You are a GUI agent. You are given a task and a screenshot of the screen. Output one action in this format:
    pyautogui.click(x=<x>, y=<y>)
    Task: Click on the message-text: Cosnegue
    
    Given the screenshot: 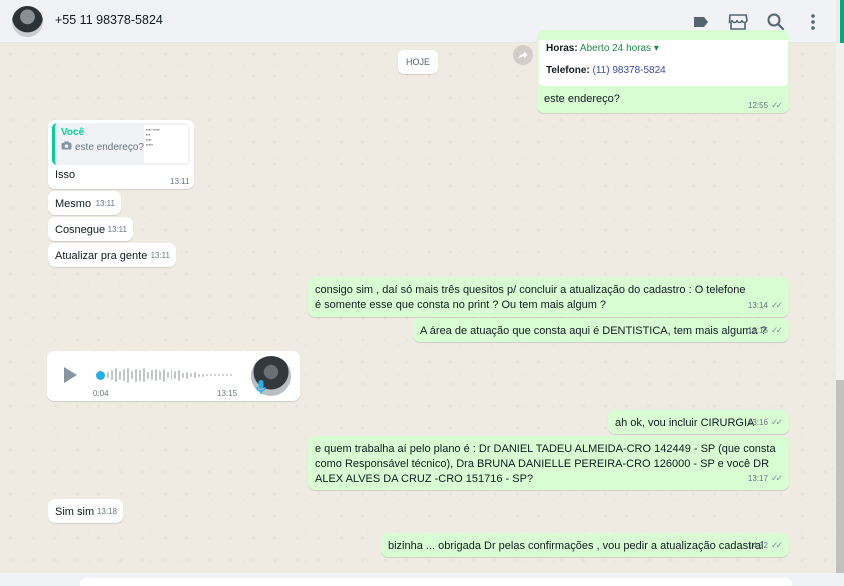 What is the action you would take?
    pyautogui.click(x=80, y=230)
    